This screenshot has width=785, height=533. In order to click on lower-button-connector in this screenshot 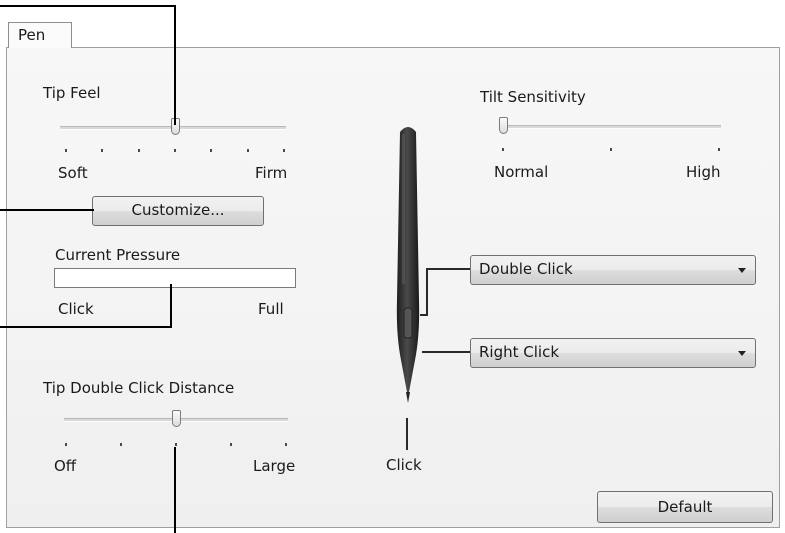, I will do `click(446, 352)`.